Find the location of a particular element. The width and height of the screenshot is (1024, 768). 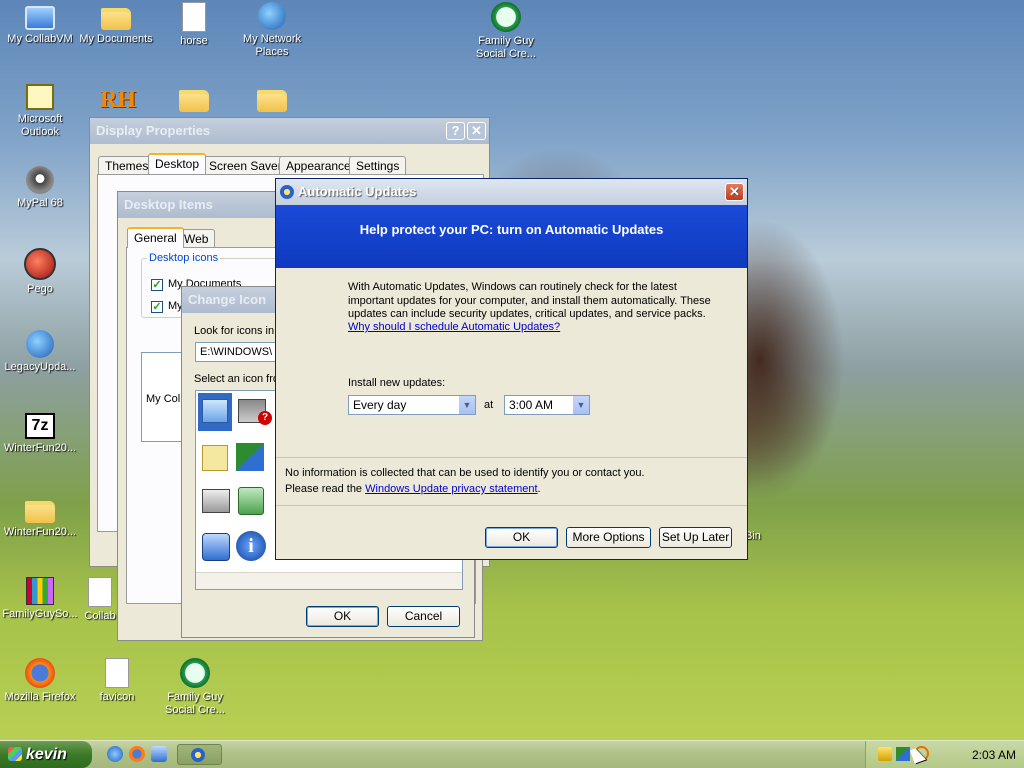

desktop-icon-rh: RH is located at coordinates (116, 101).